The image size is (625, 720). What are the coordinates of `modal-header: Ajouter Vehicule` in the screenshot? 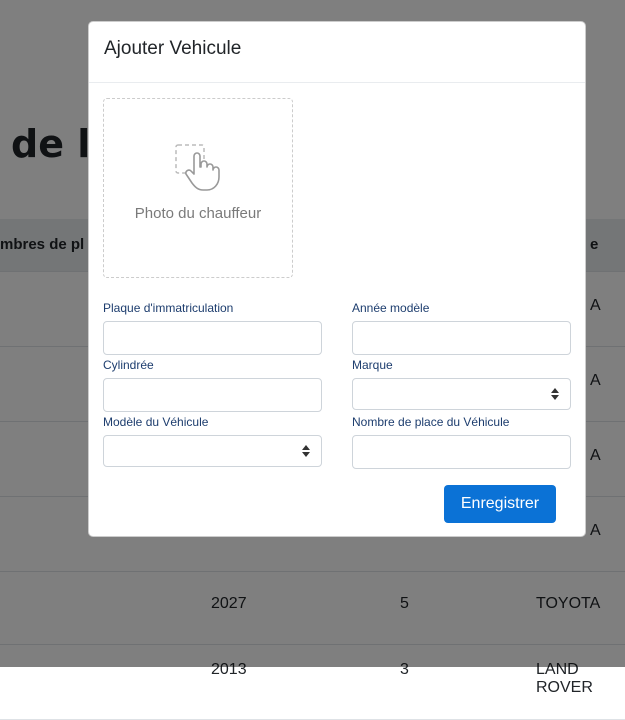 It's located at (337, 52).